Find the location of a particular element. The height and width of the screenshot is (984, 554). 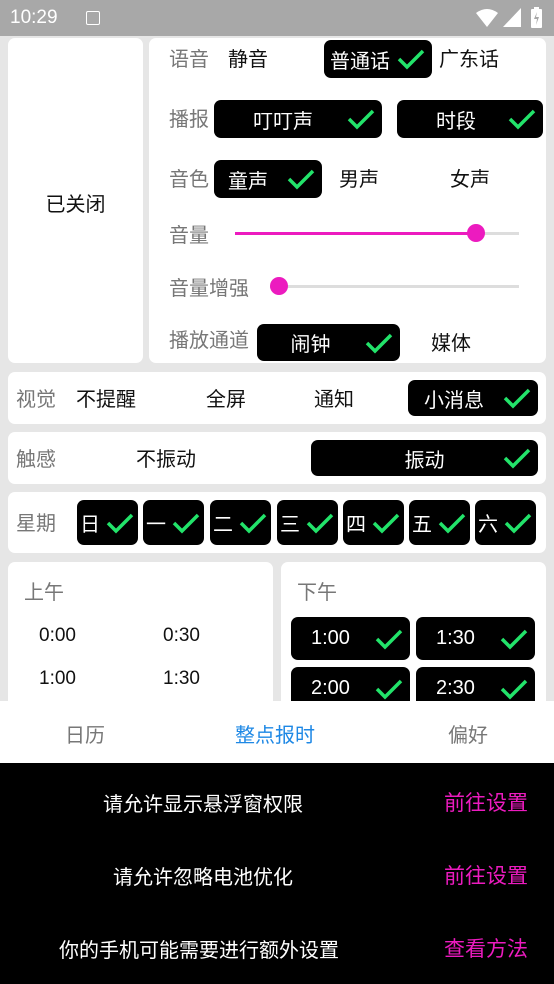

weekday-sun: 日 is located at coordinates (107, 522).